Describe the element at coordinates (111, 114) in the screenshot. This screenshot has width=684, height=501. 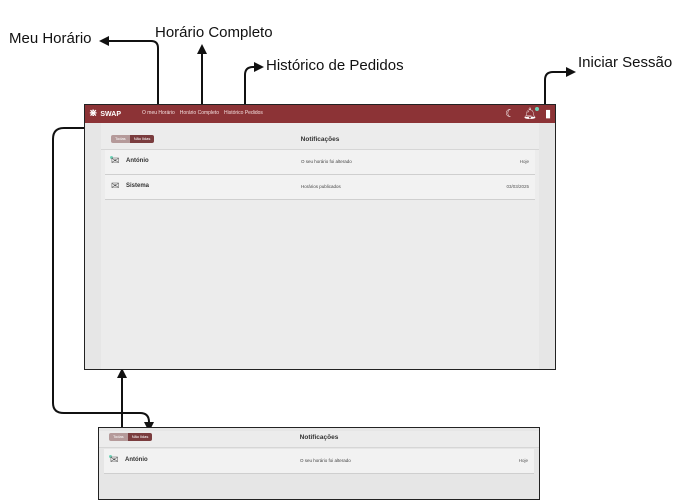
I see `brand-name: SWAP` at that location.